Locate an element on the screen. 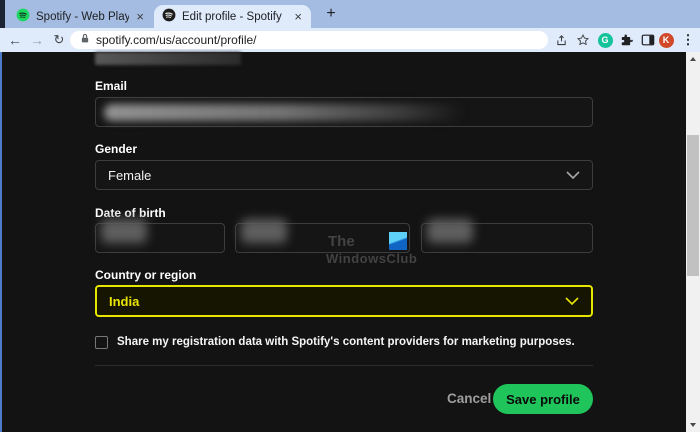  tab-spotify-web-player: Spotify - Web Player: Music for e × is located at coordinates (80, 16).